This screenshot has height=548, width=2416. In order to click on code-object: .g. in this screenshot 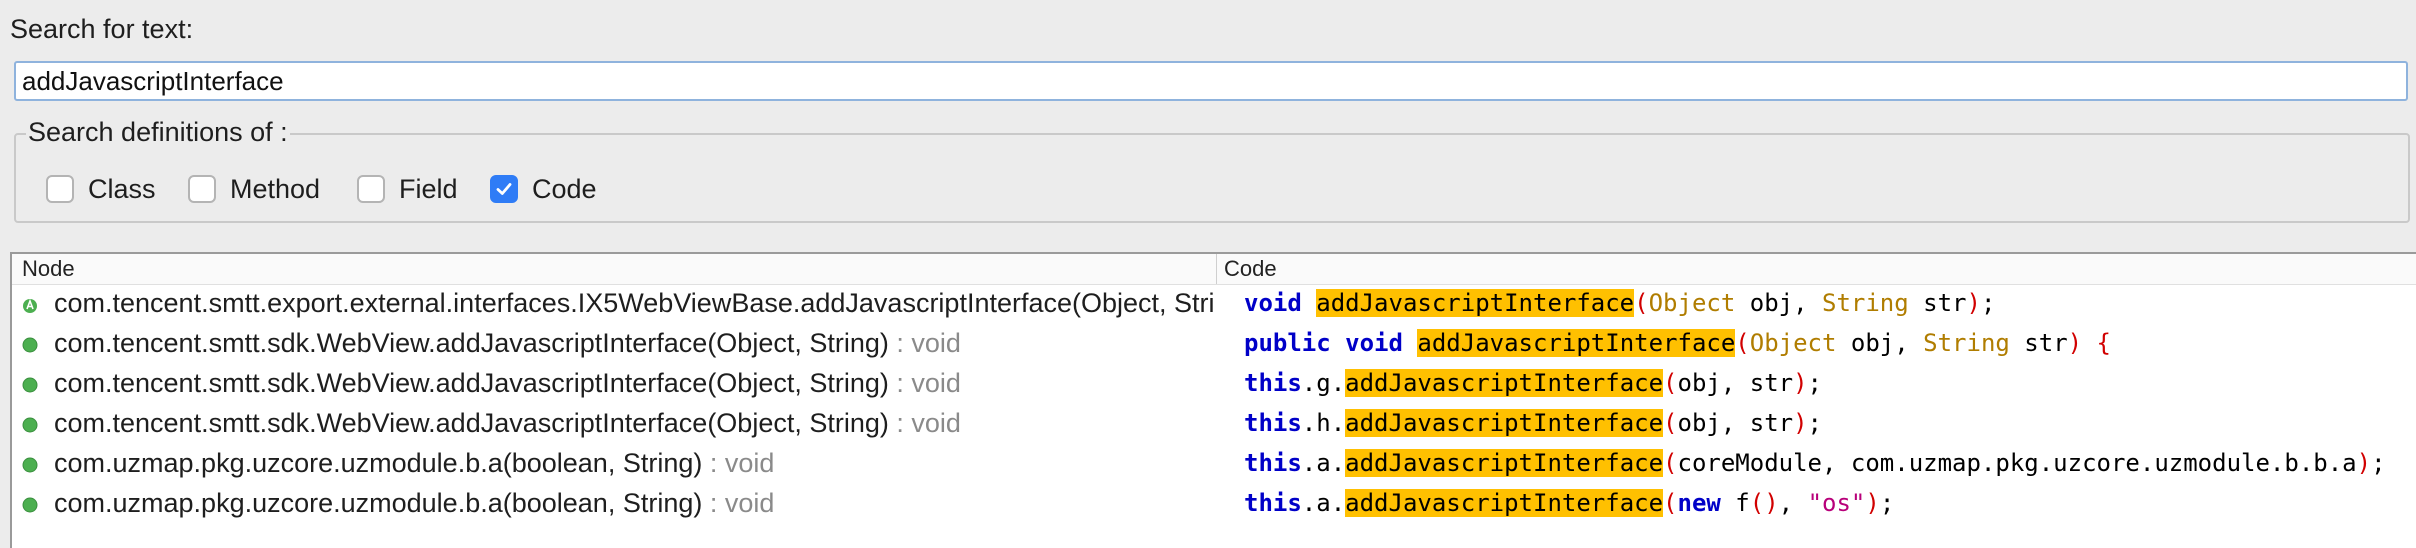, I will do `click(1323, 383)`.